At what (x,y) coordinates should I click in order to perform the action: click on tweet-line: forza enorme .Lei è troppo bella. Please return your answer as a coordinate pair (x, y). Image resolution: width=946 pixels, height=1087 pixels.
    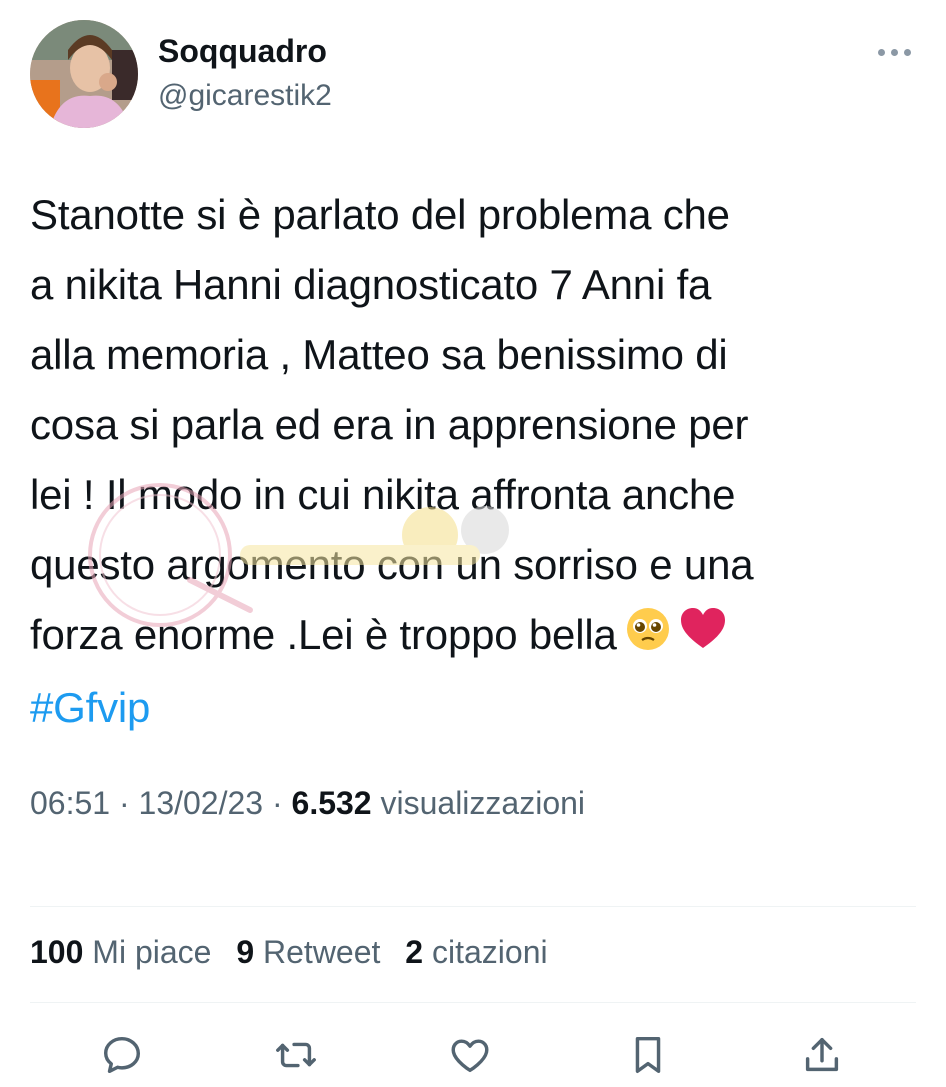
    Looking at the image, I should click on (323, 634).